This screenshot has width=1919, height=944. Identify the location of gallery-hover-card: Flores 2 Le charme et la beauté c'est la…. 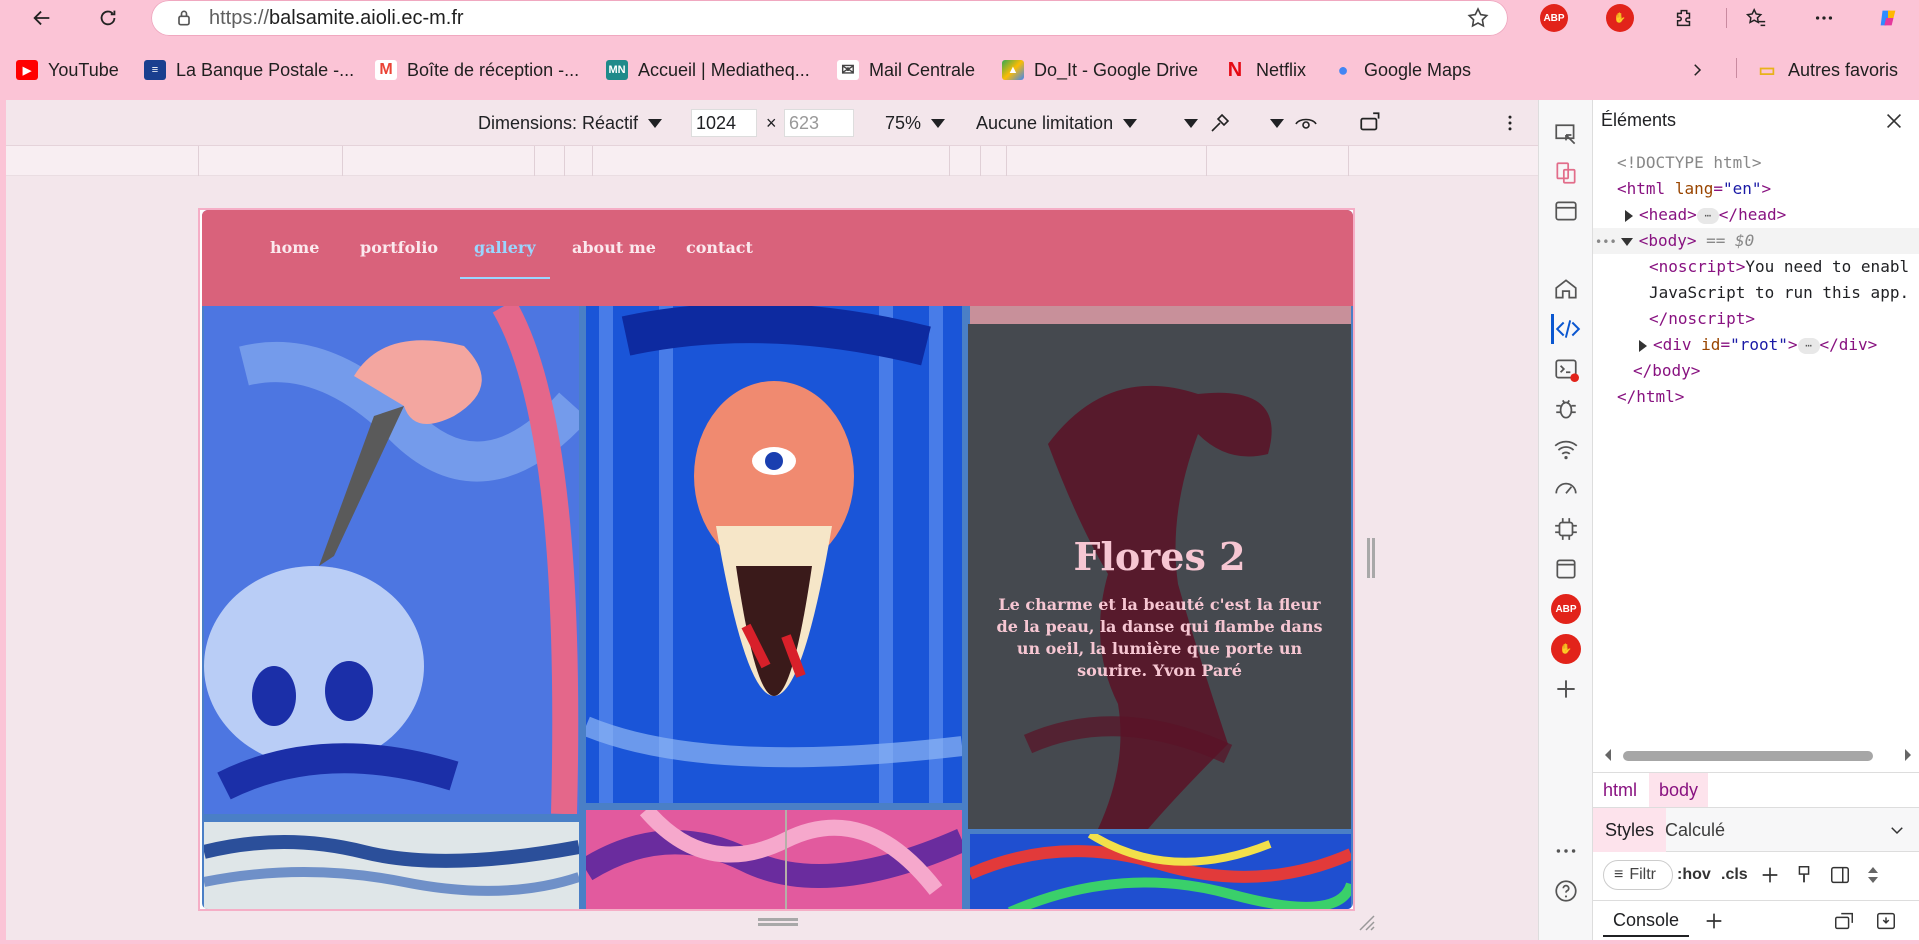
(1159, 576).